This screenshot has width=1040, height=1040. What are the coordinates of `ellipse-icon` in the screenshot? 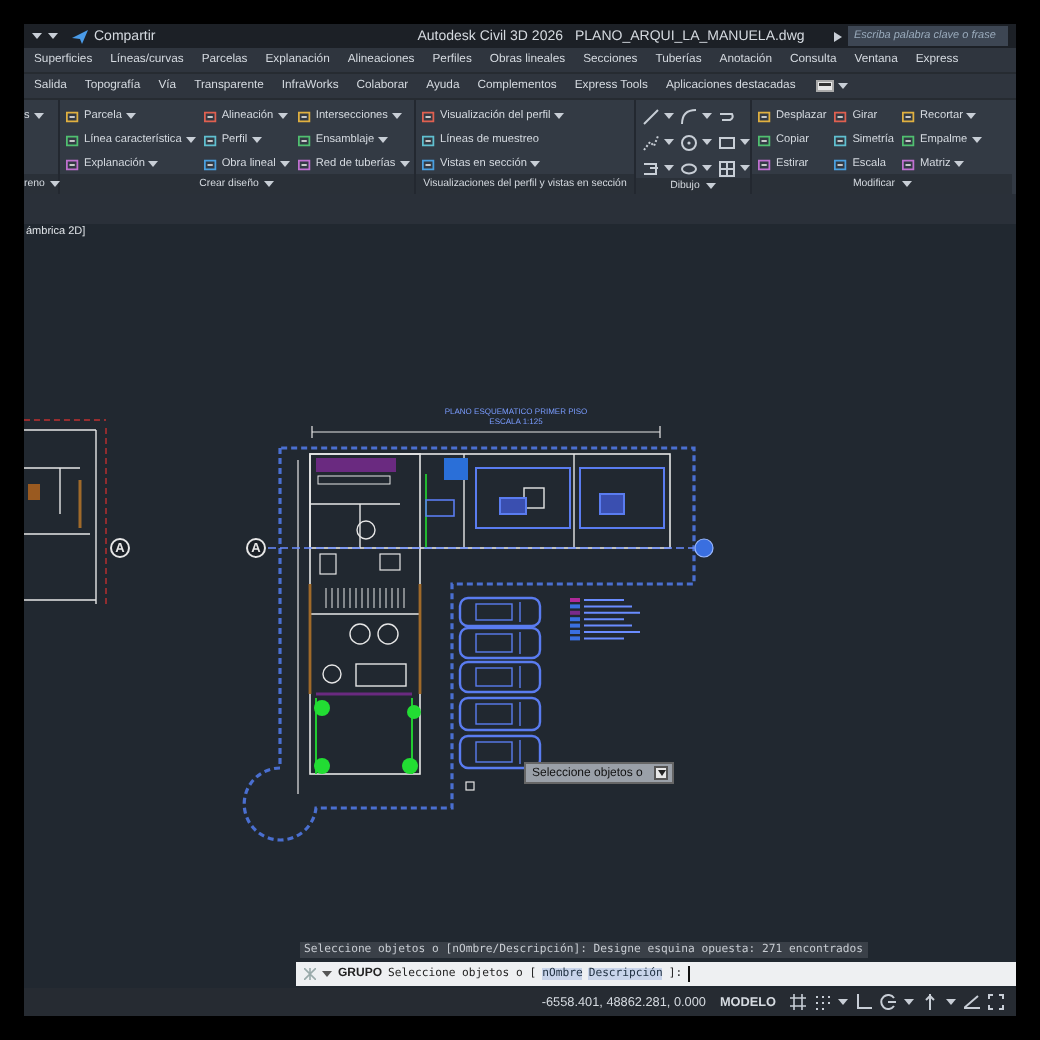 It's located at (689, 168).